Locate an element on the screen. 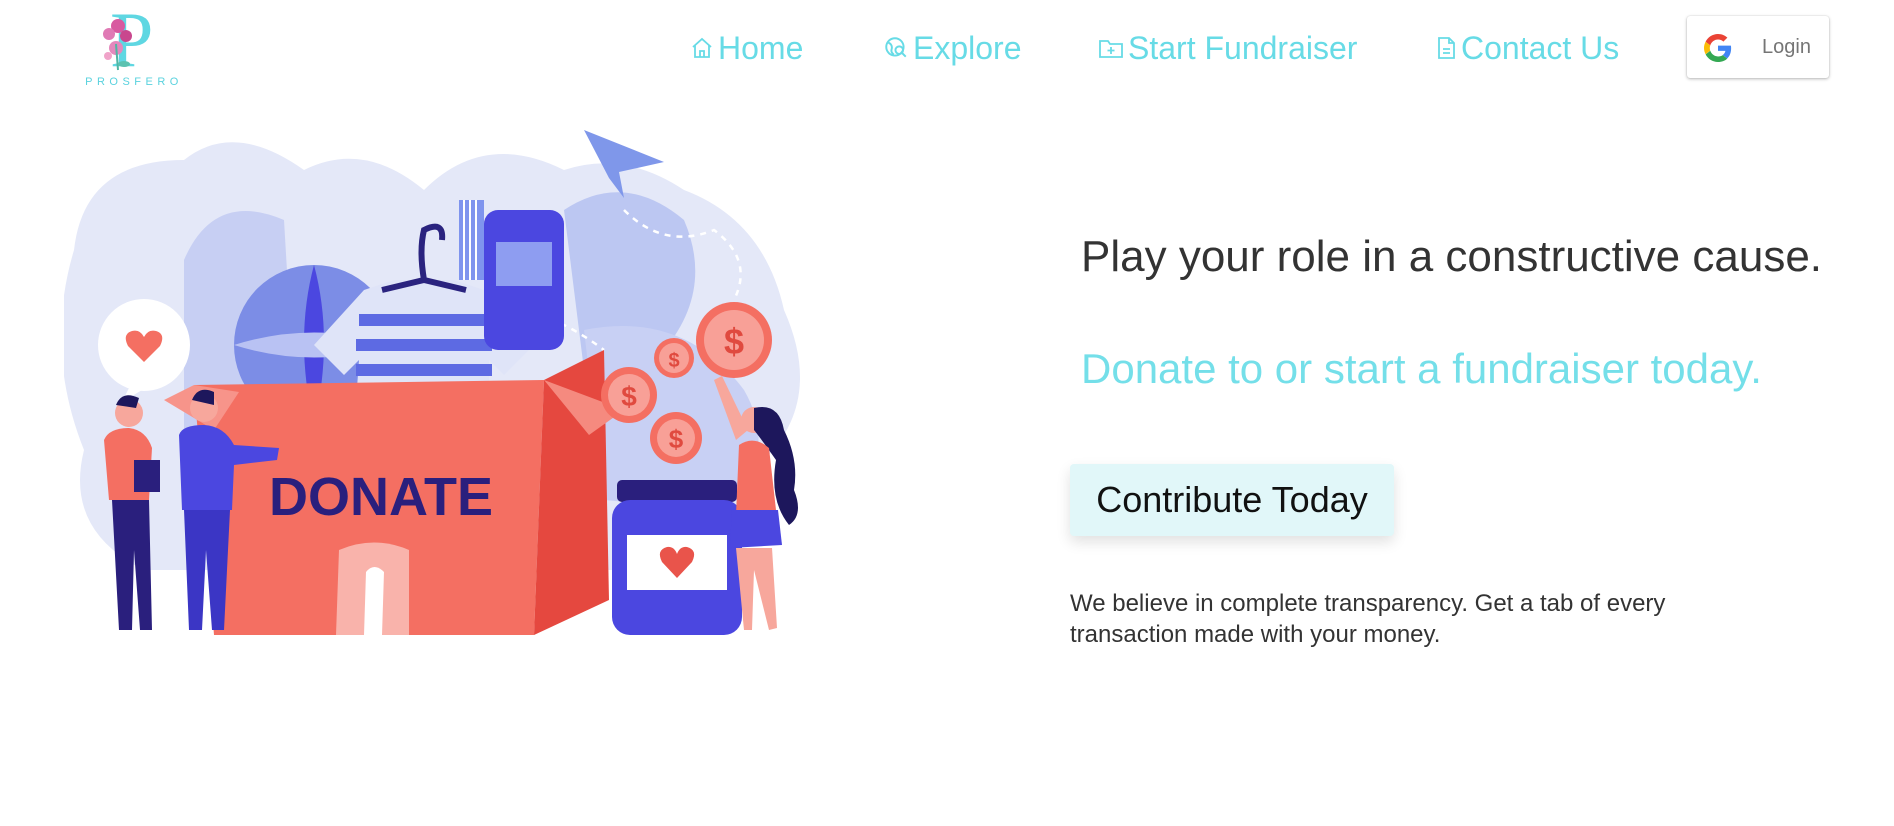  nav-explore-label: Explore is located at coordinates (967, 47).